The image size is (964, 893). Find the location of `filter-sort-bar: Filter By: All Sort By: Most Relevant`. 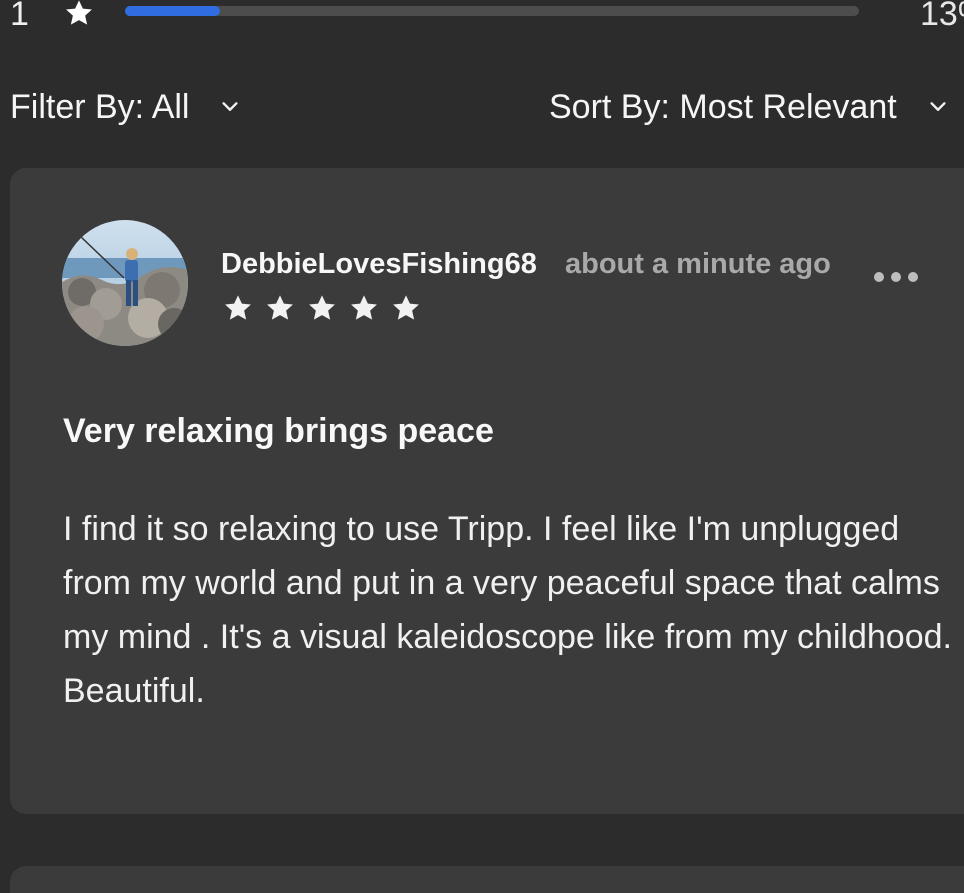

filter-sort-bar: Filter By: All Sort By: Most Relevant is located at coordinates (482, 107).